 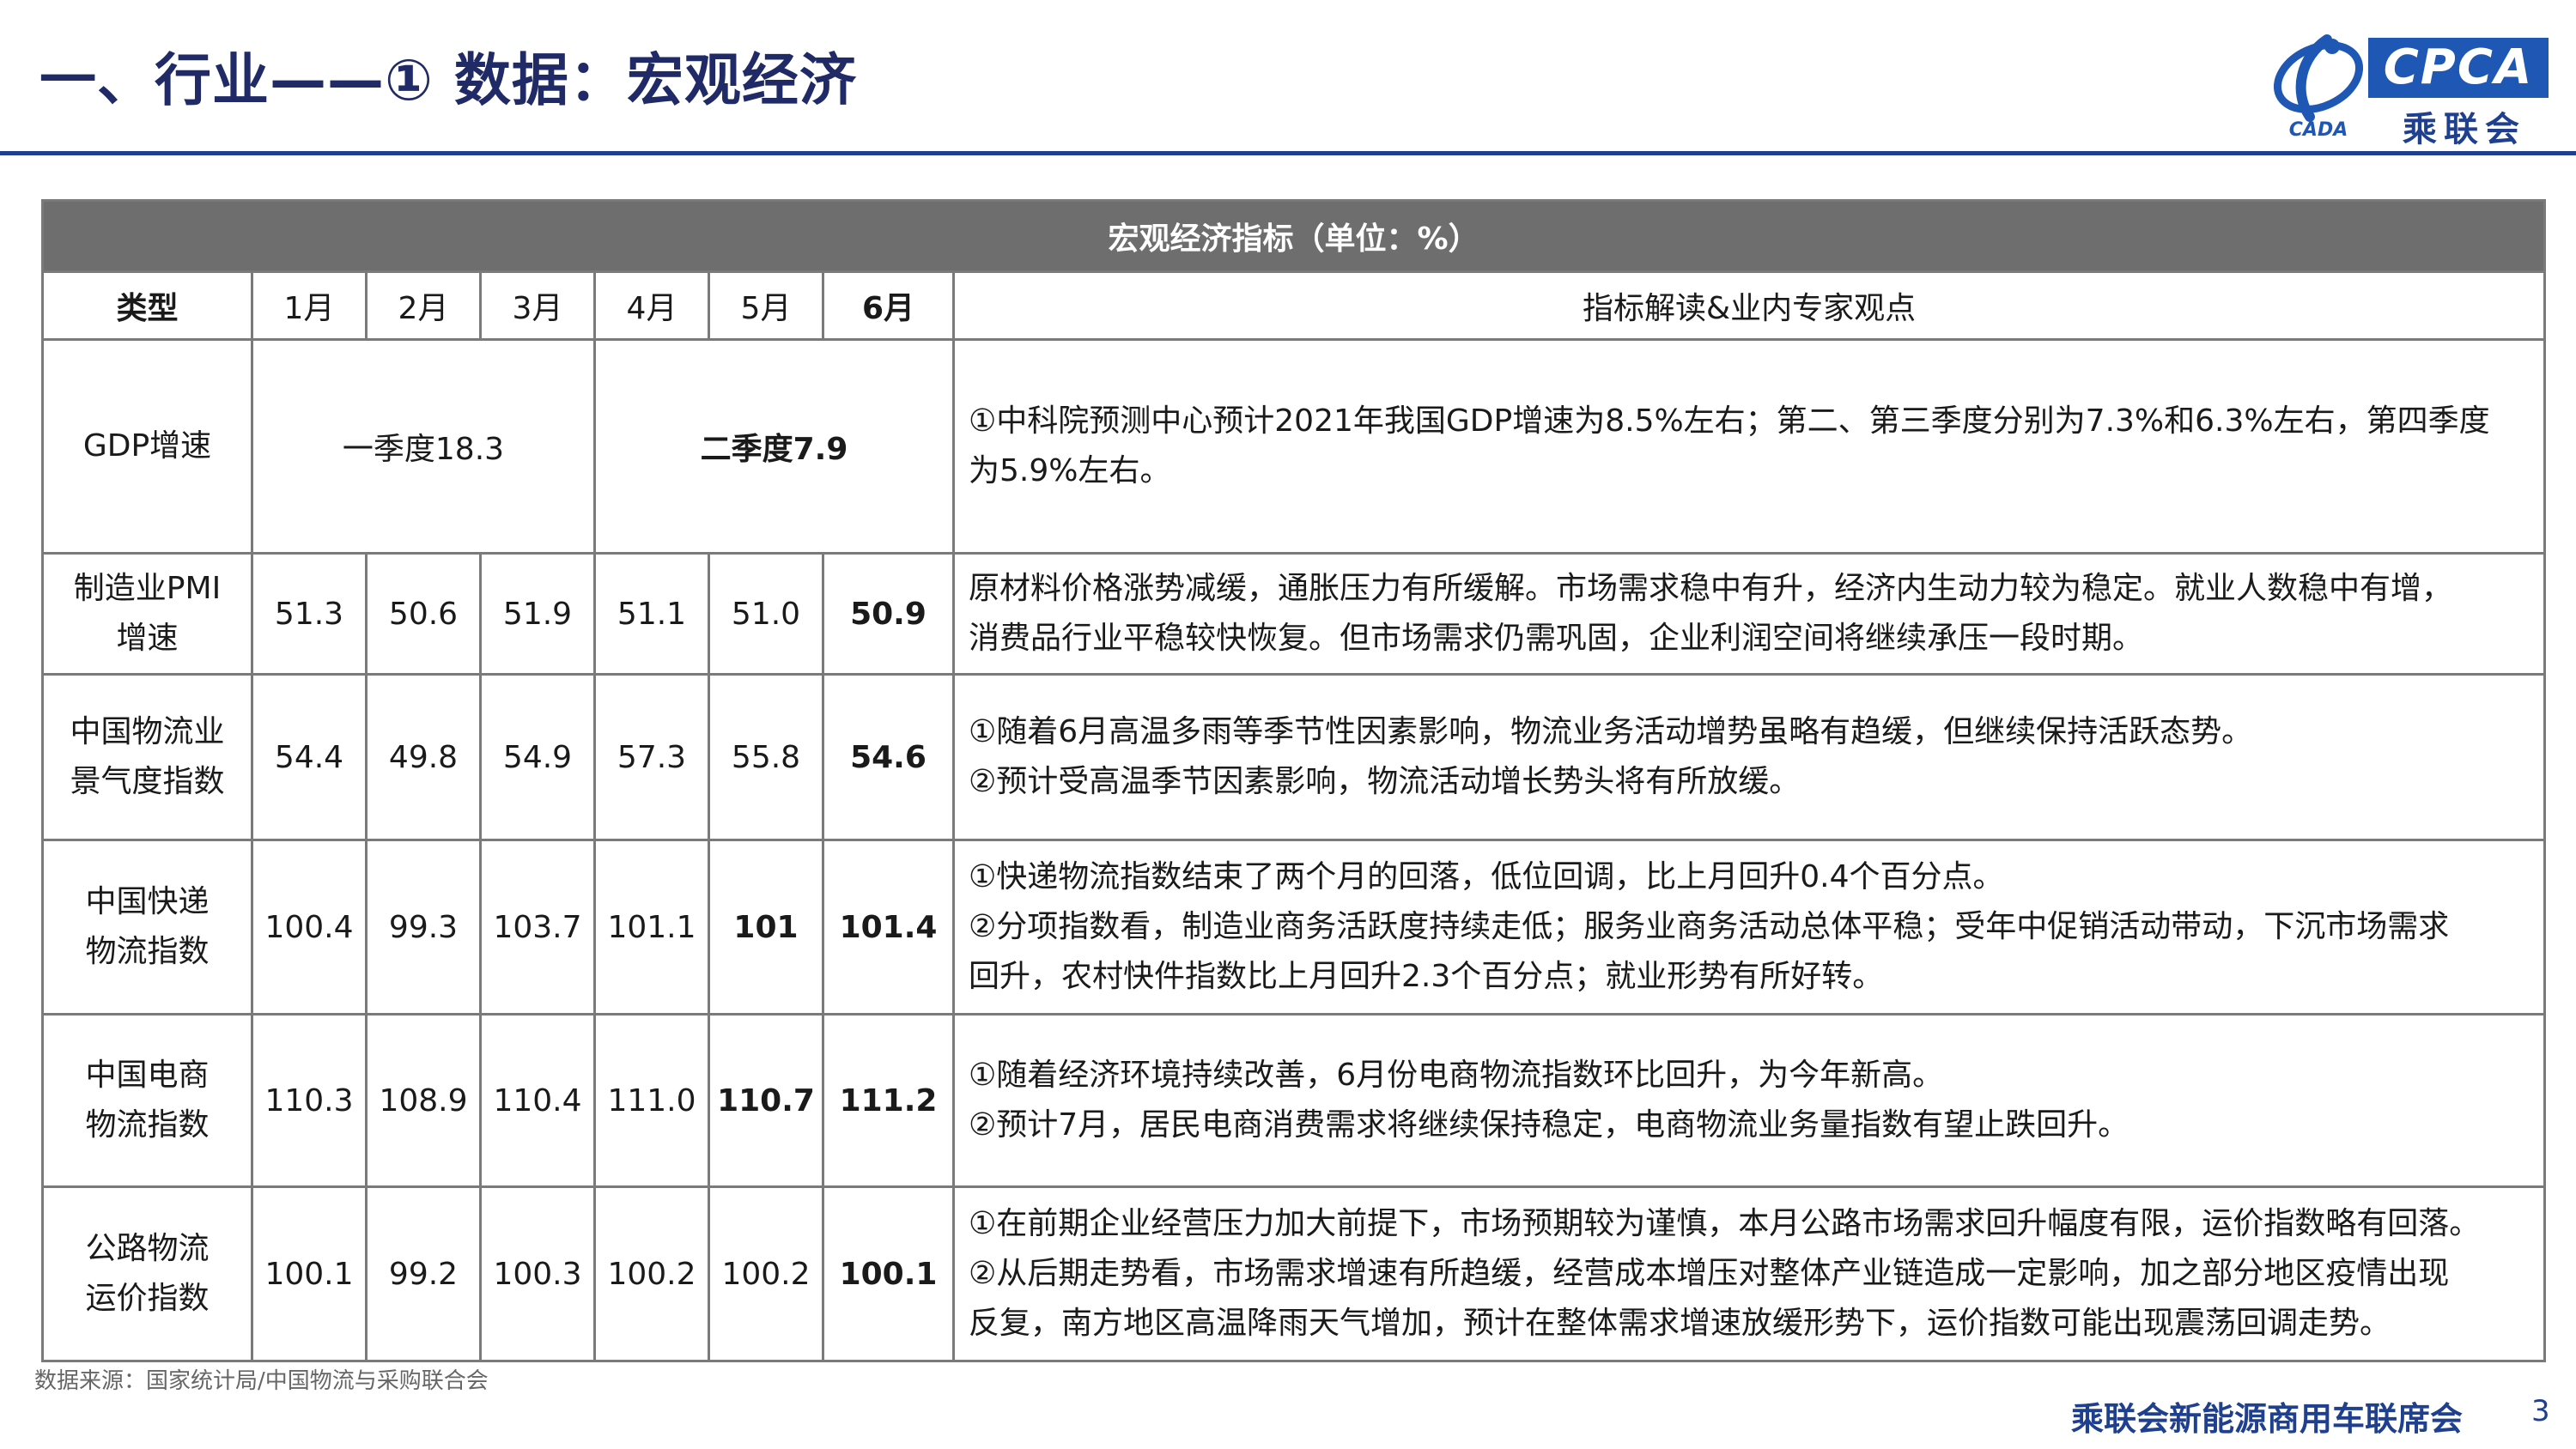 I want to click on logo-brand-cn: 乘联会, so click(x=2464, y=129).